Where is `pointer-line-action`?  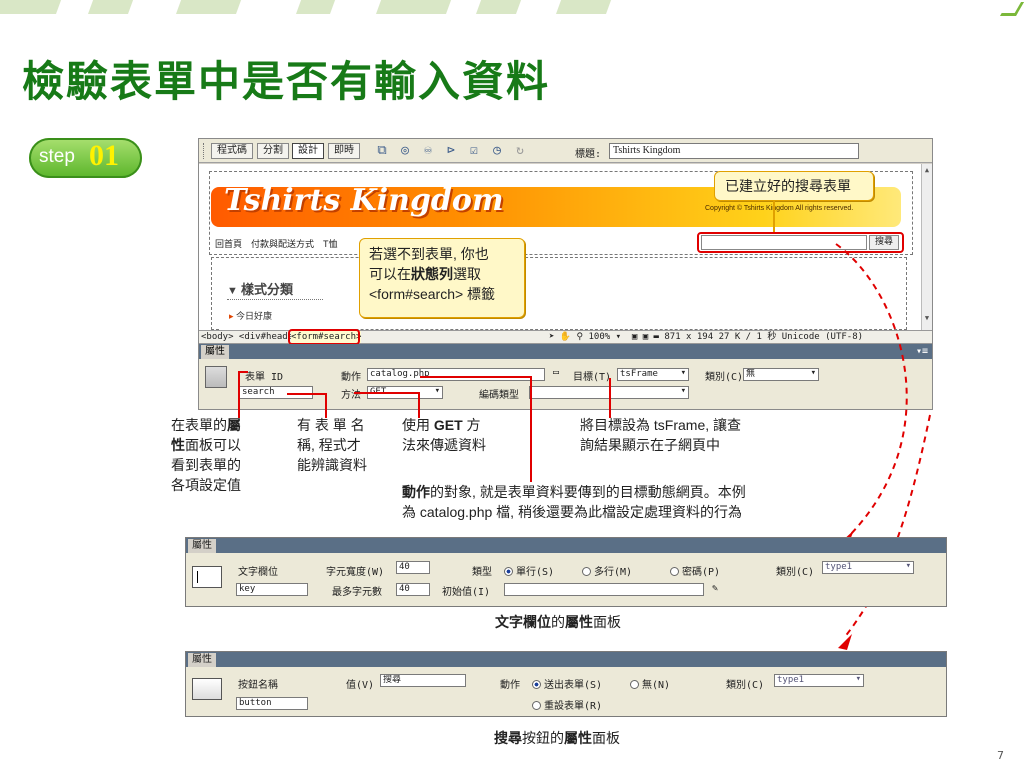 pointer-line-action is located at coordinates (531, 429).